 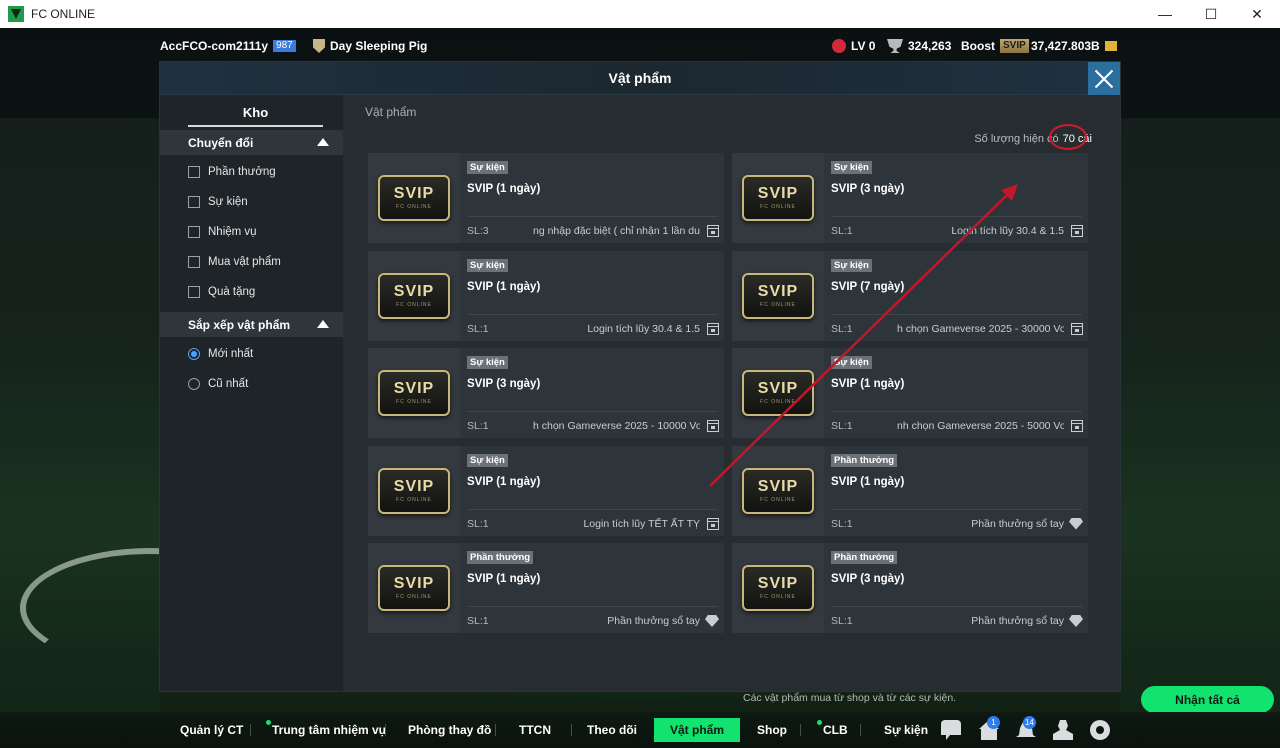 I want to click on item-source: nh chọn Gameverse 2025 - 5000 Votes, so click(x=980, y=426).